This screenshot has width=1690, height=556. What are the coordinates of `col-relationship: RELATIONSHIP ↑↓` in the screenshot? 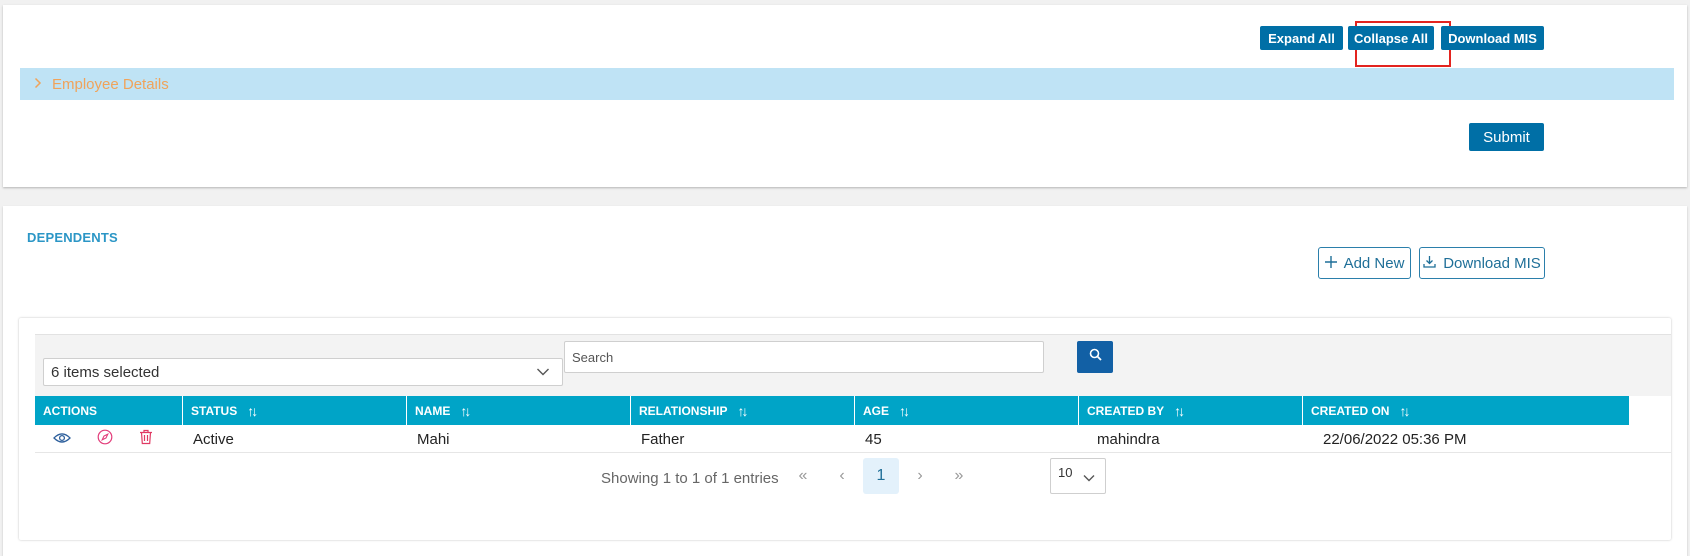 It's located at (743, 410).